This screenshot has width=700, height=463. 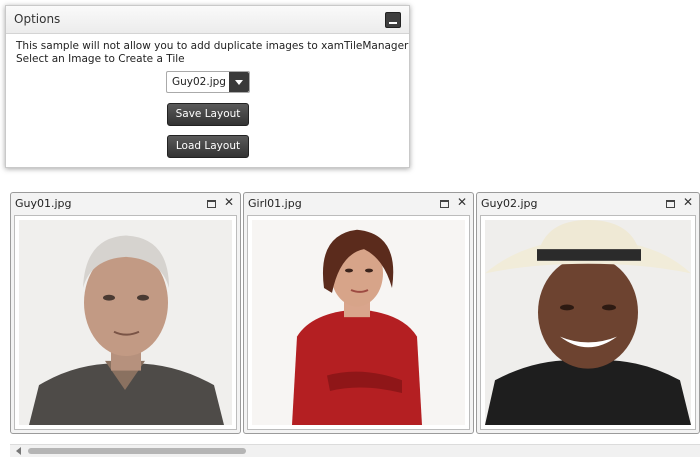 I want to click on tile-header: Guy01.jpg ✕, so click(x=125, y=203).